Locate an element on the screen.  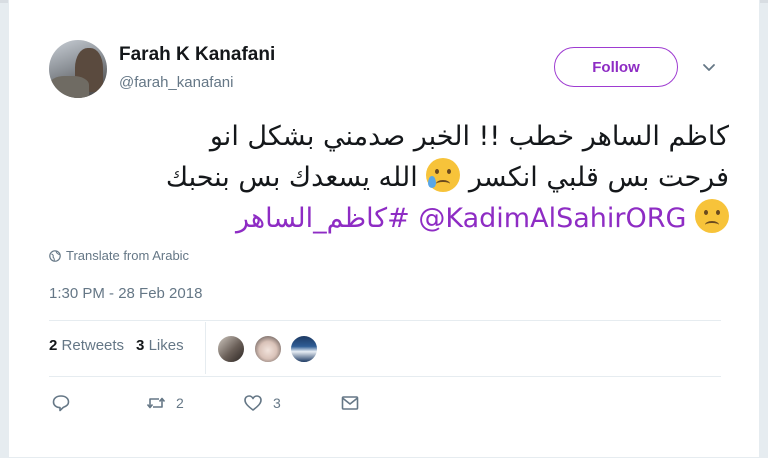
like-button: 3 is located at coordinates (262, 403).